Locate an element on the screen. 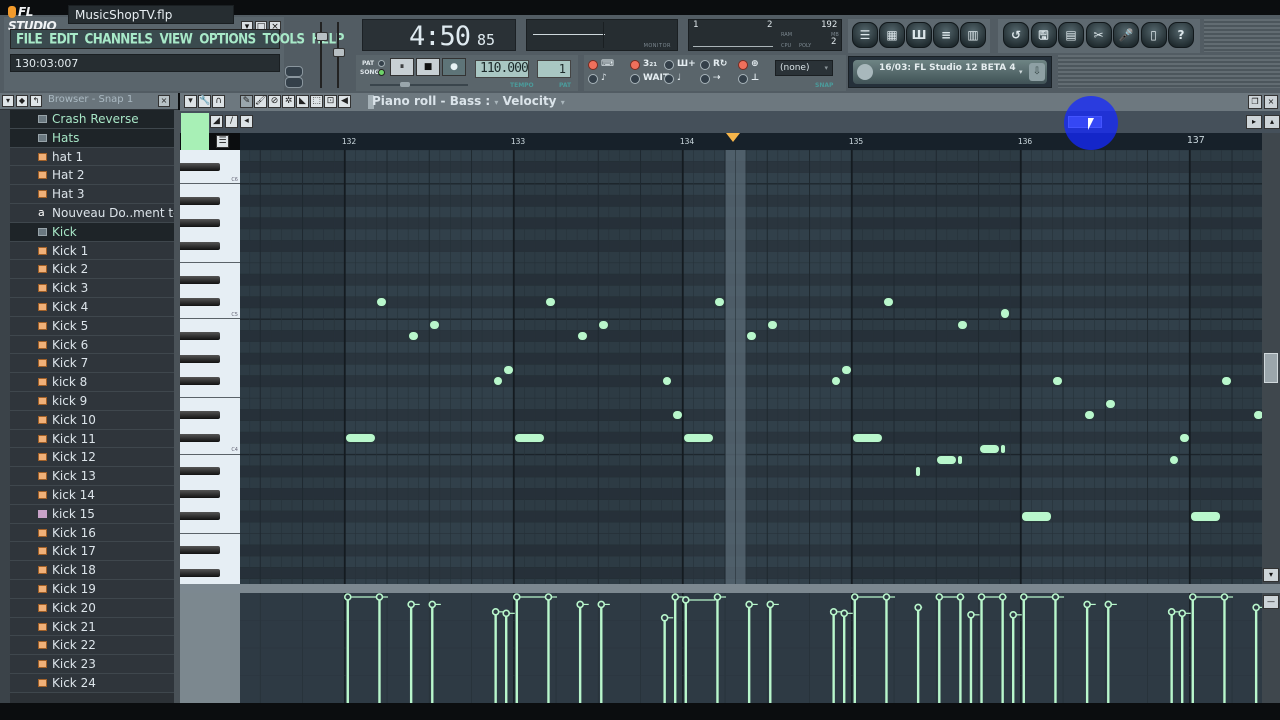 The height and width of the screenshot is (720, 1280). pattern-selector: 1 is located at coordinates (554, 69).